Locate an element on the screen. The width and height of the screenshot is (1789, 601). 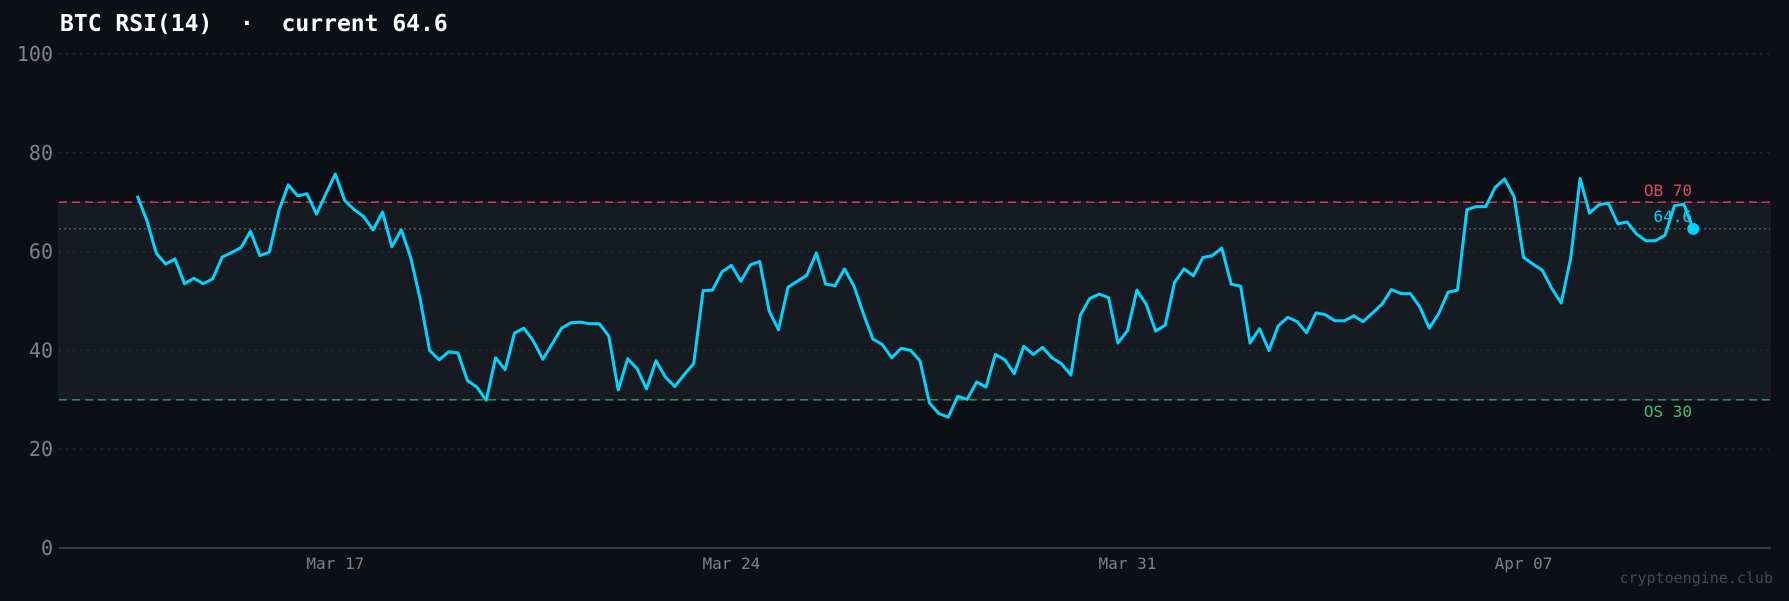
y-tick-label: 100 is located at coordinates (35, 54).